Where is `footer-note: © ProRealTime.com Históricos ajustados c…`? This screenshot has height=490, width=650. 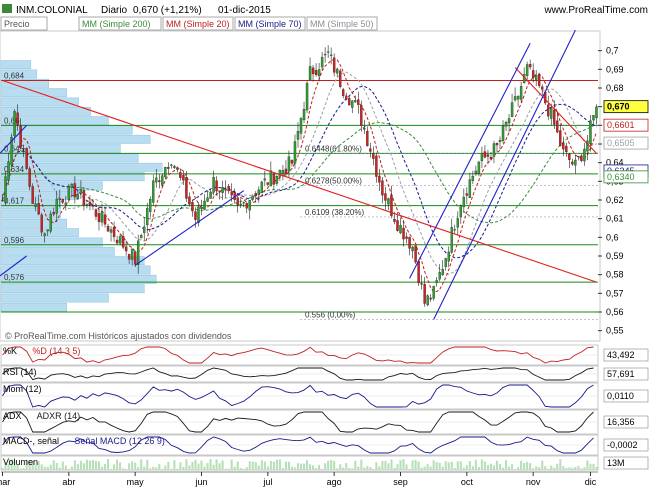
footer-note: © ProRealTime.com Históricos ajustados c… is located at coordinates (118, 336).